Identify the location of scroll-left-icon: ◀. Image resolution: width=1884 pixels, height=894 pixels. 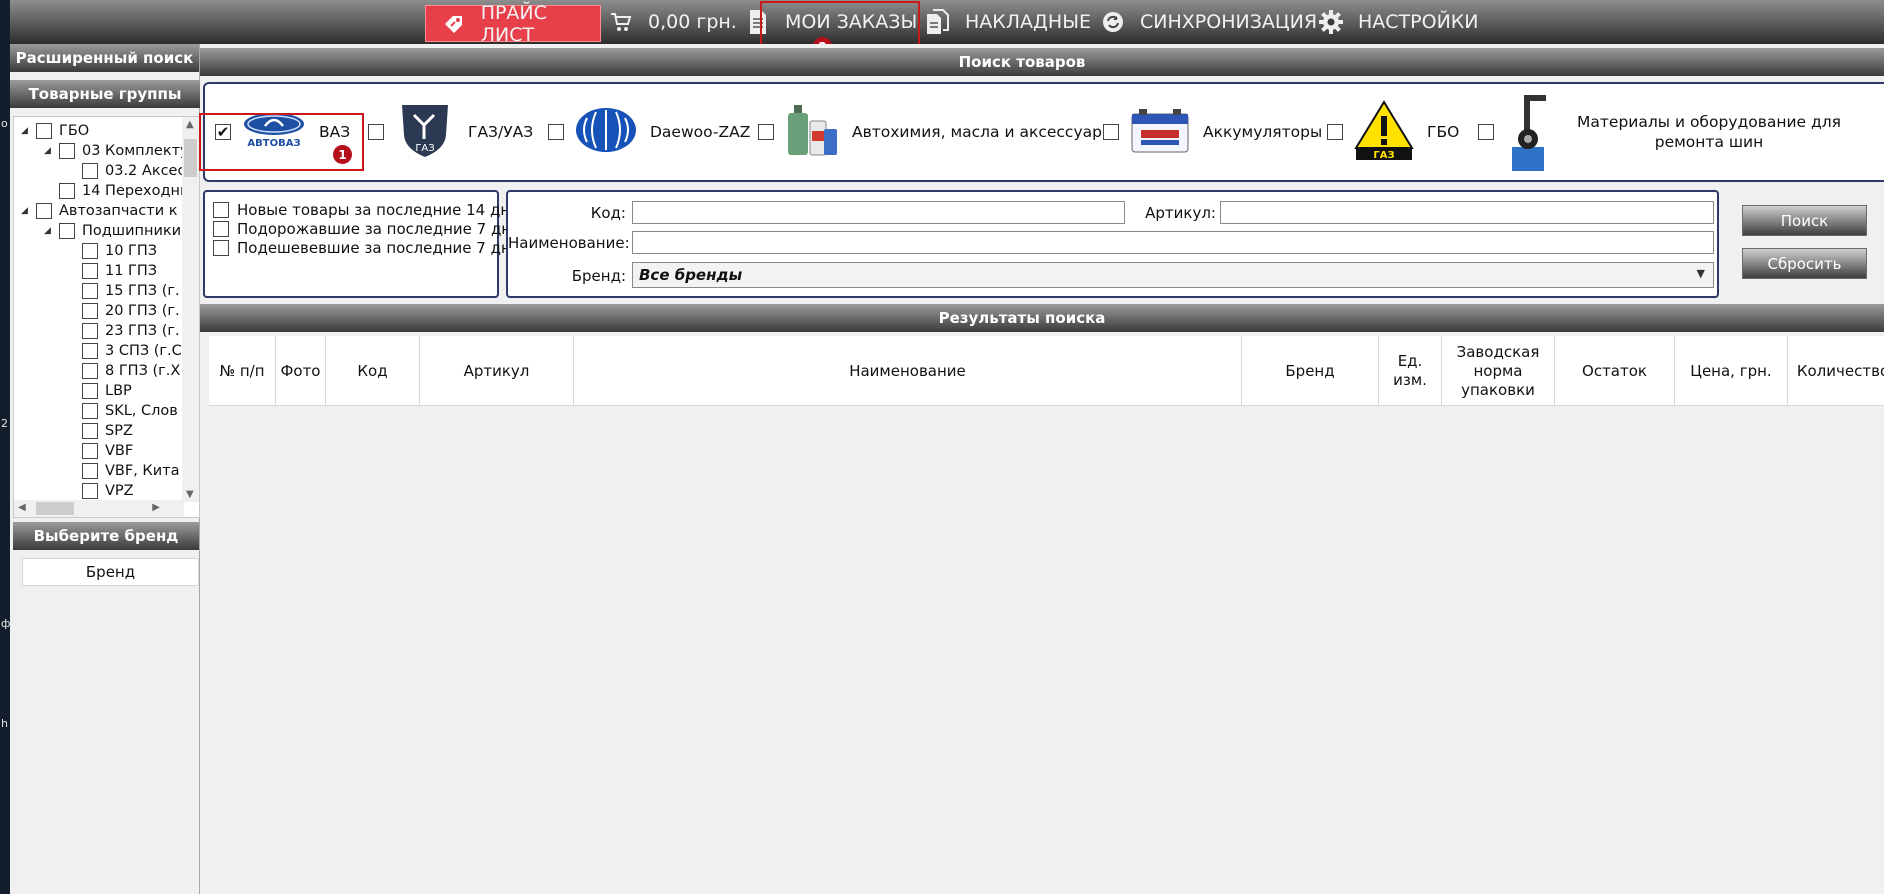
(22, 507).